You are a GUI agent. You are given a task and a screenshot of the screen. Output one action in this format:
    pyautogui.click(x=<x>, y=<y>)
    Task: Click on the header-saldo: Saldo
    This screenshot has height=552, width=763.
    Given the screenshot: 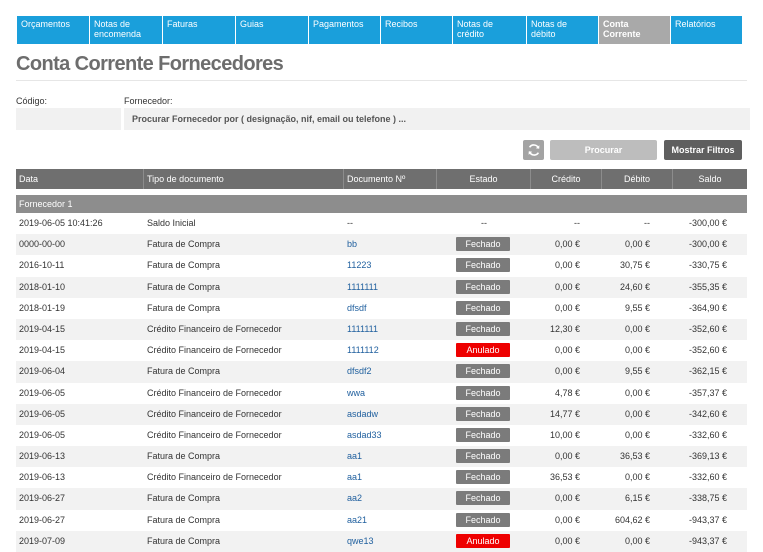 What is the action you would take?
    pyautogui.click(x=710, y=179)
    